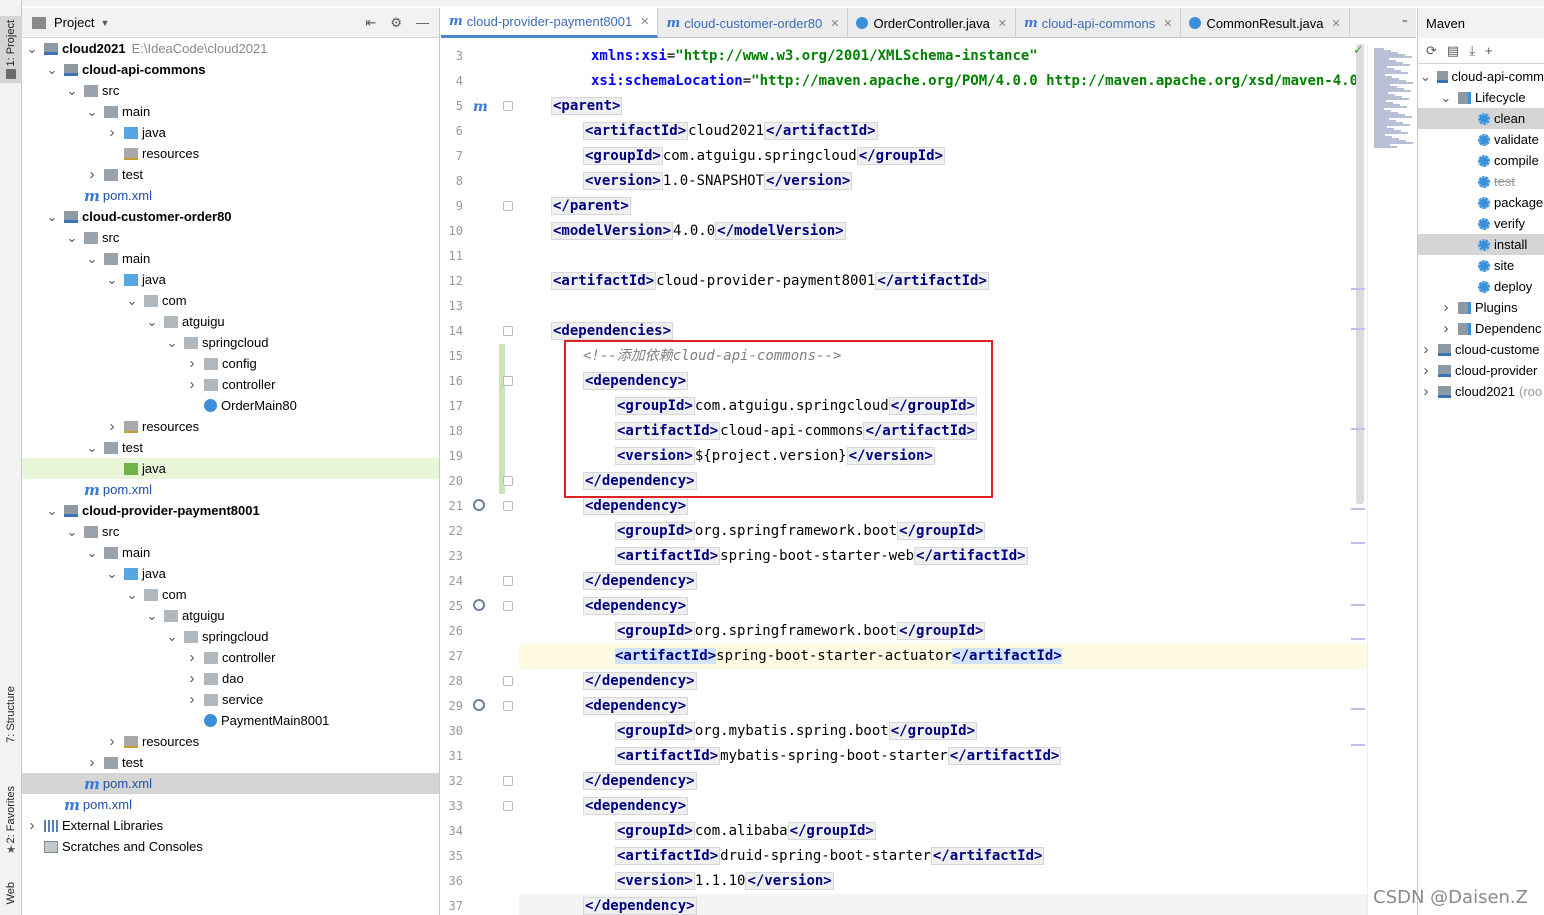  Describe the element at coordinates (1265, 23) in the screenshot. I see `editor-tab: CommonResult.java ✕` at that location.